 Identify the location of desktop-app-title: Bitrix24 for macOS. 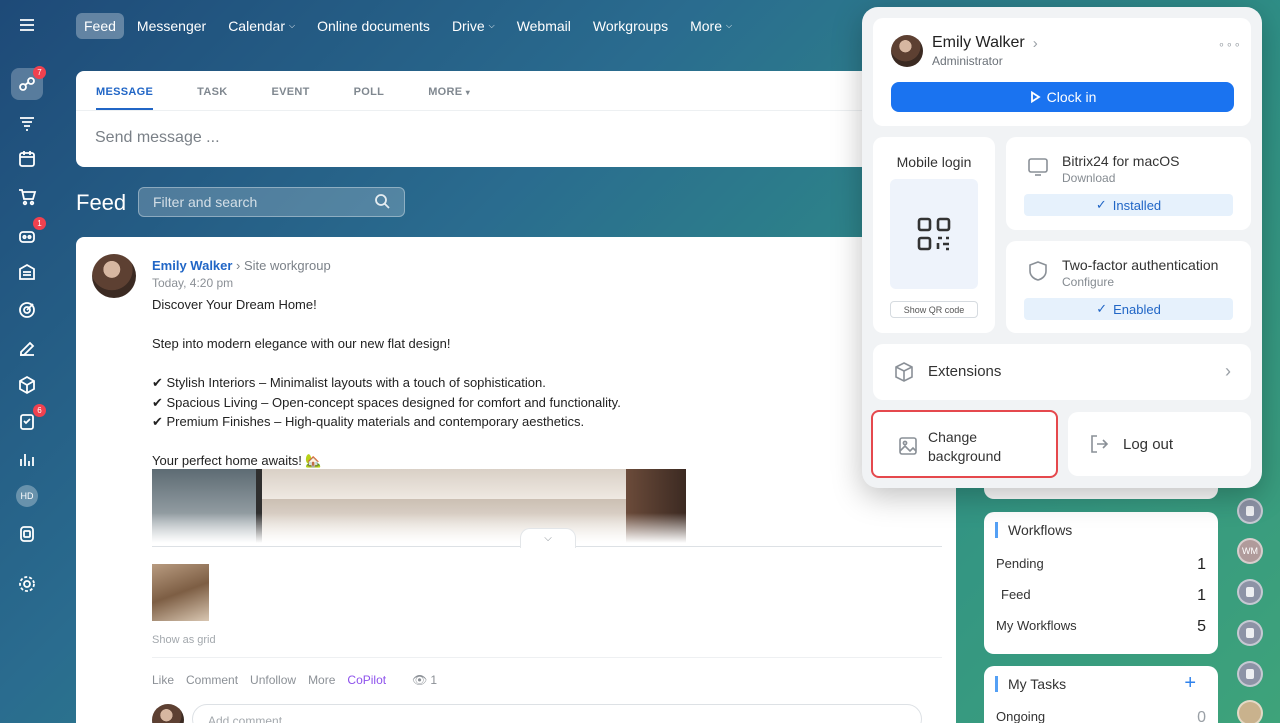
(1121, 161).